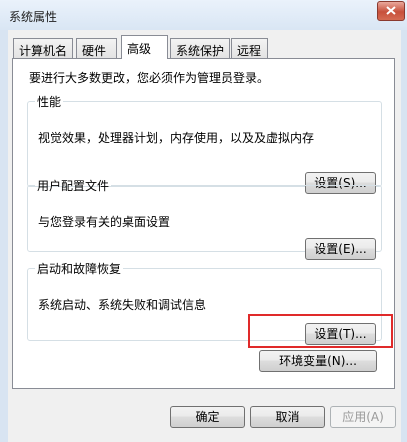  What do you see at coordinates (122, 305) in the screenshot?
I see `startup-recovery-description: 系统启动、系统失败和调试信息` at bounding box center [122, 305].